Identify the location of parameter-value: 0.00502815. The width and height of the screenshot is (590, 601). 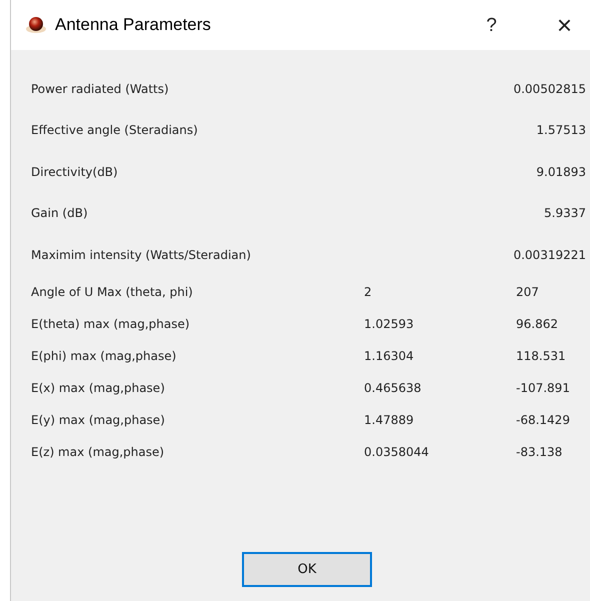
(549, 89).